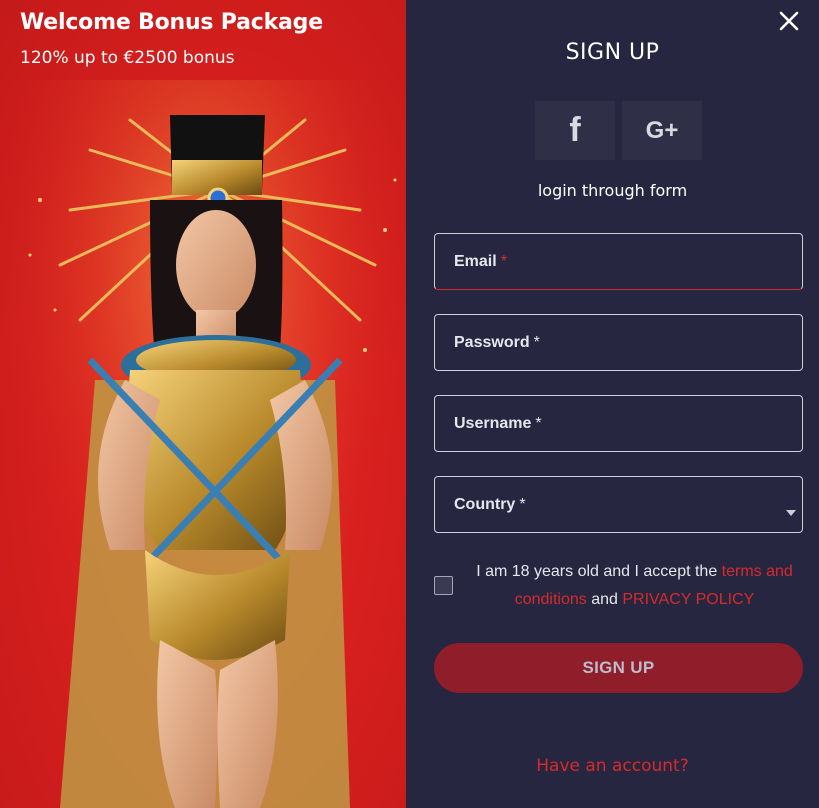 This screenshot has height=808, width=819. Describe the element at coordinates (618, 261) in the screenshot. I see `email-field: Email *` at that location.